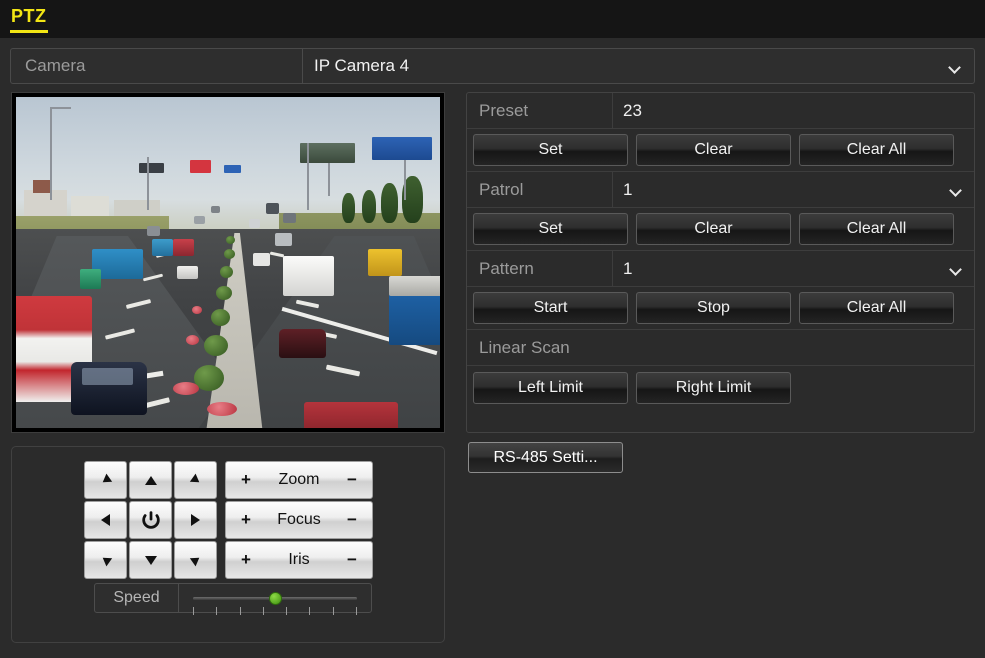  I want to click on patrol-row: Patrol 1, so click(720, 190).